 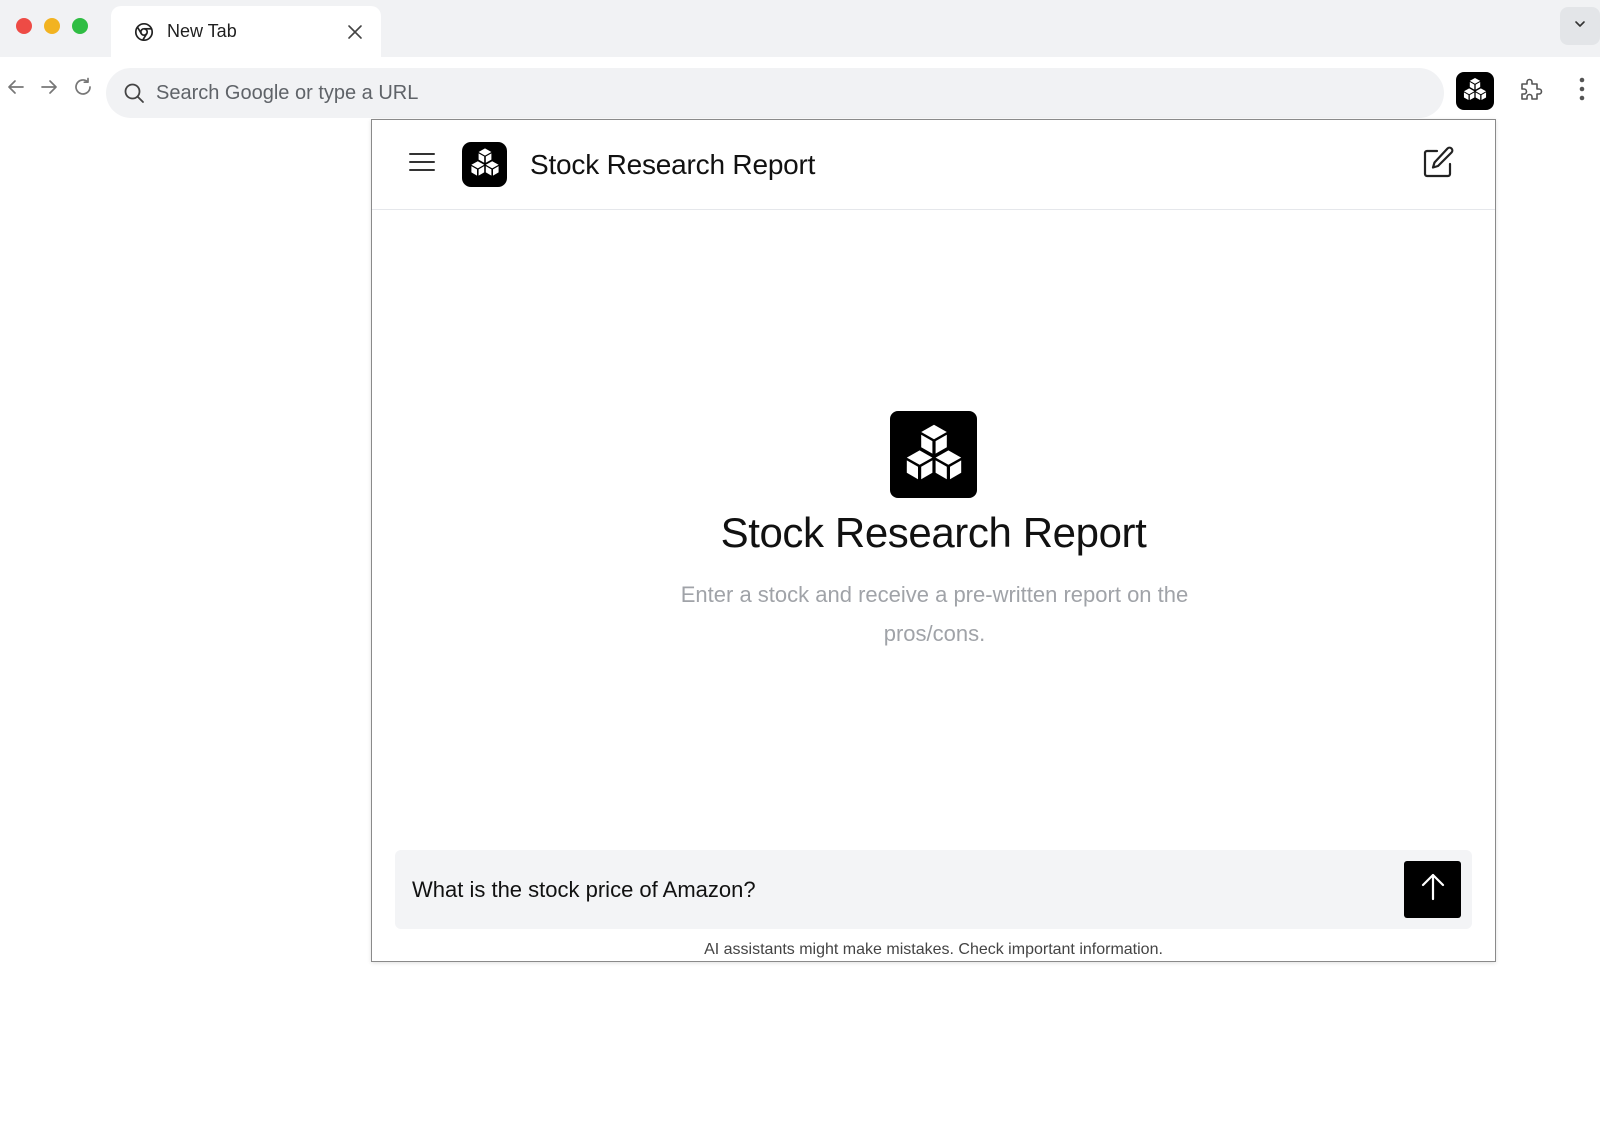 I want to click on send-button, so click(x=1432, y=889).